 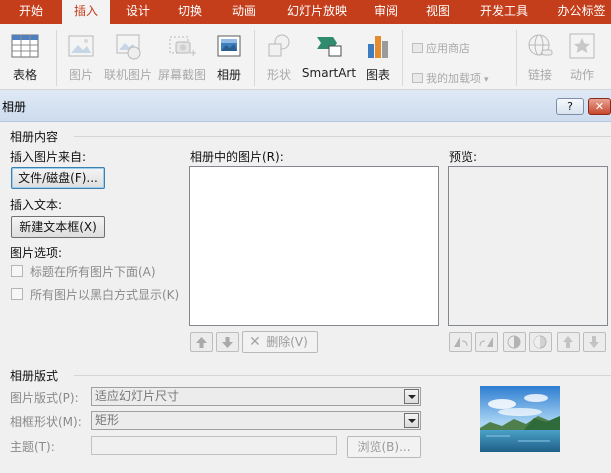 What do you see at coordinates (86, 12) in the screenshot?
I see `tab-insert: 插入` at bounding box center [86, 12].